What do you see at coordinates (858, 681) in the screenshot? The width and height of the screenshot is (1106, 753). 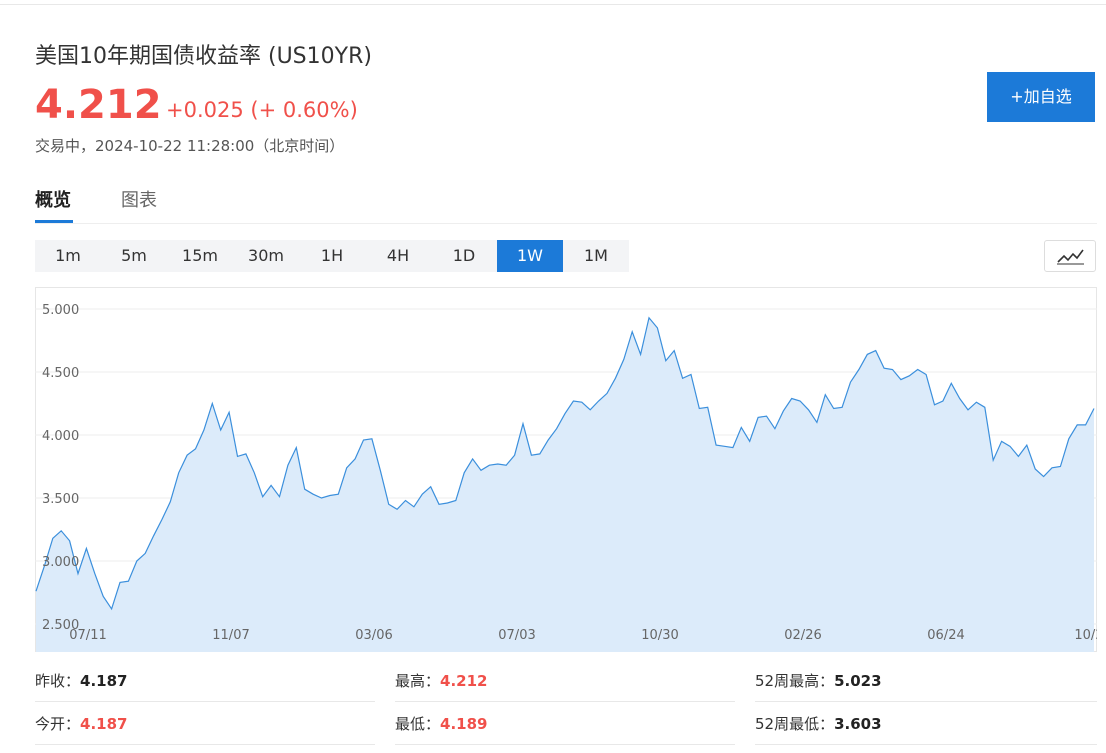 I see `stat-value: 5.023` at bounding box center [858, 681].